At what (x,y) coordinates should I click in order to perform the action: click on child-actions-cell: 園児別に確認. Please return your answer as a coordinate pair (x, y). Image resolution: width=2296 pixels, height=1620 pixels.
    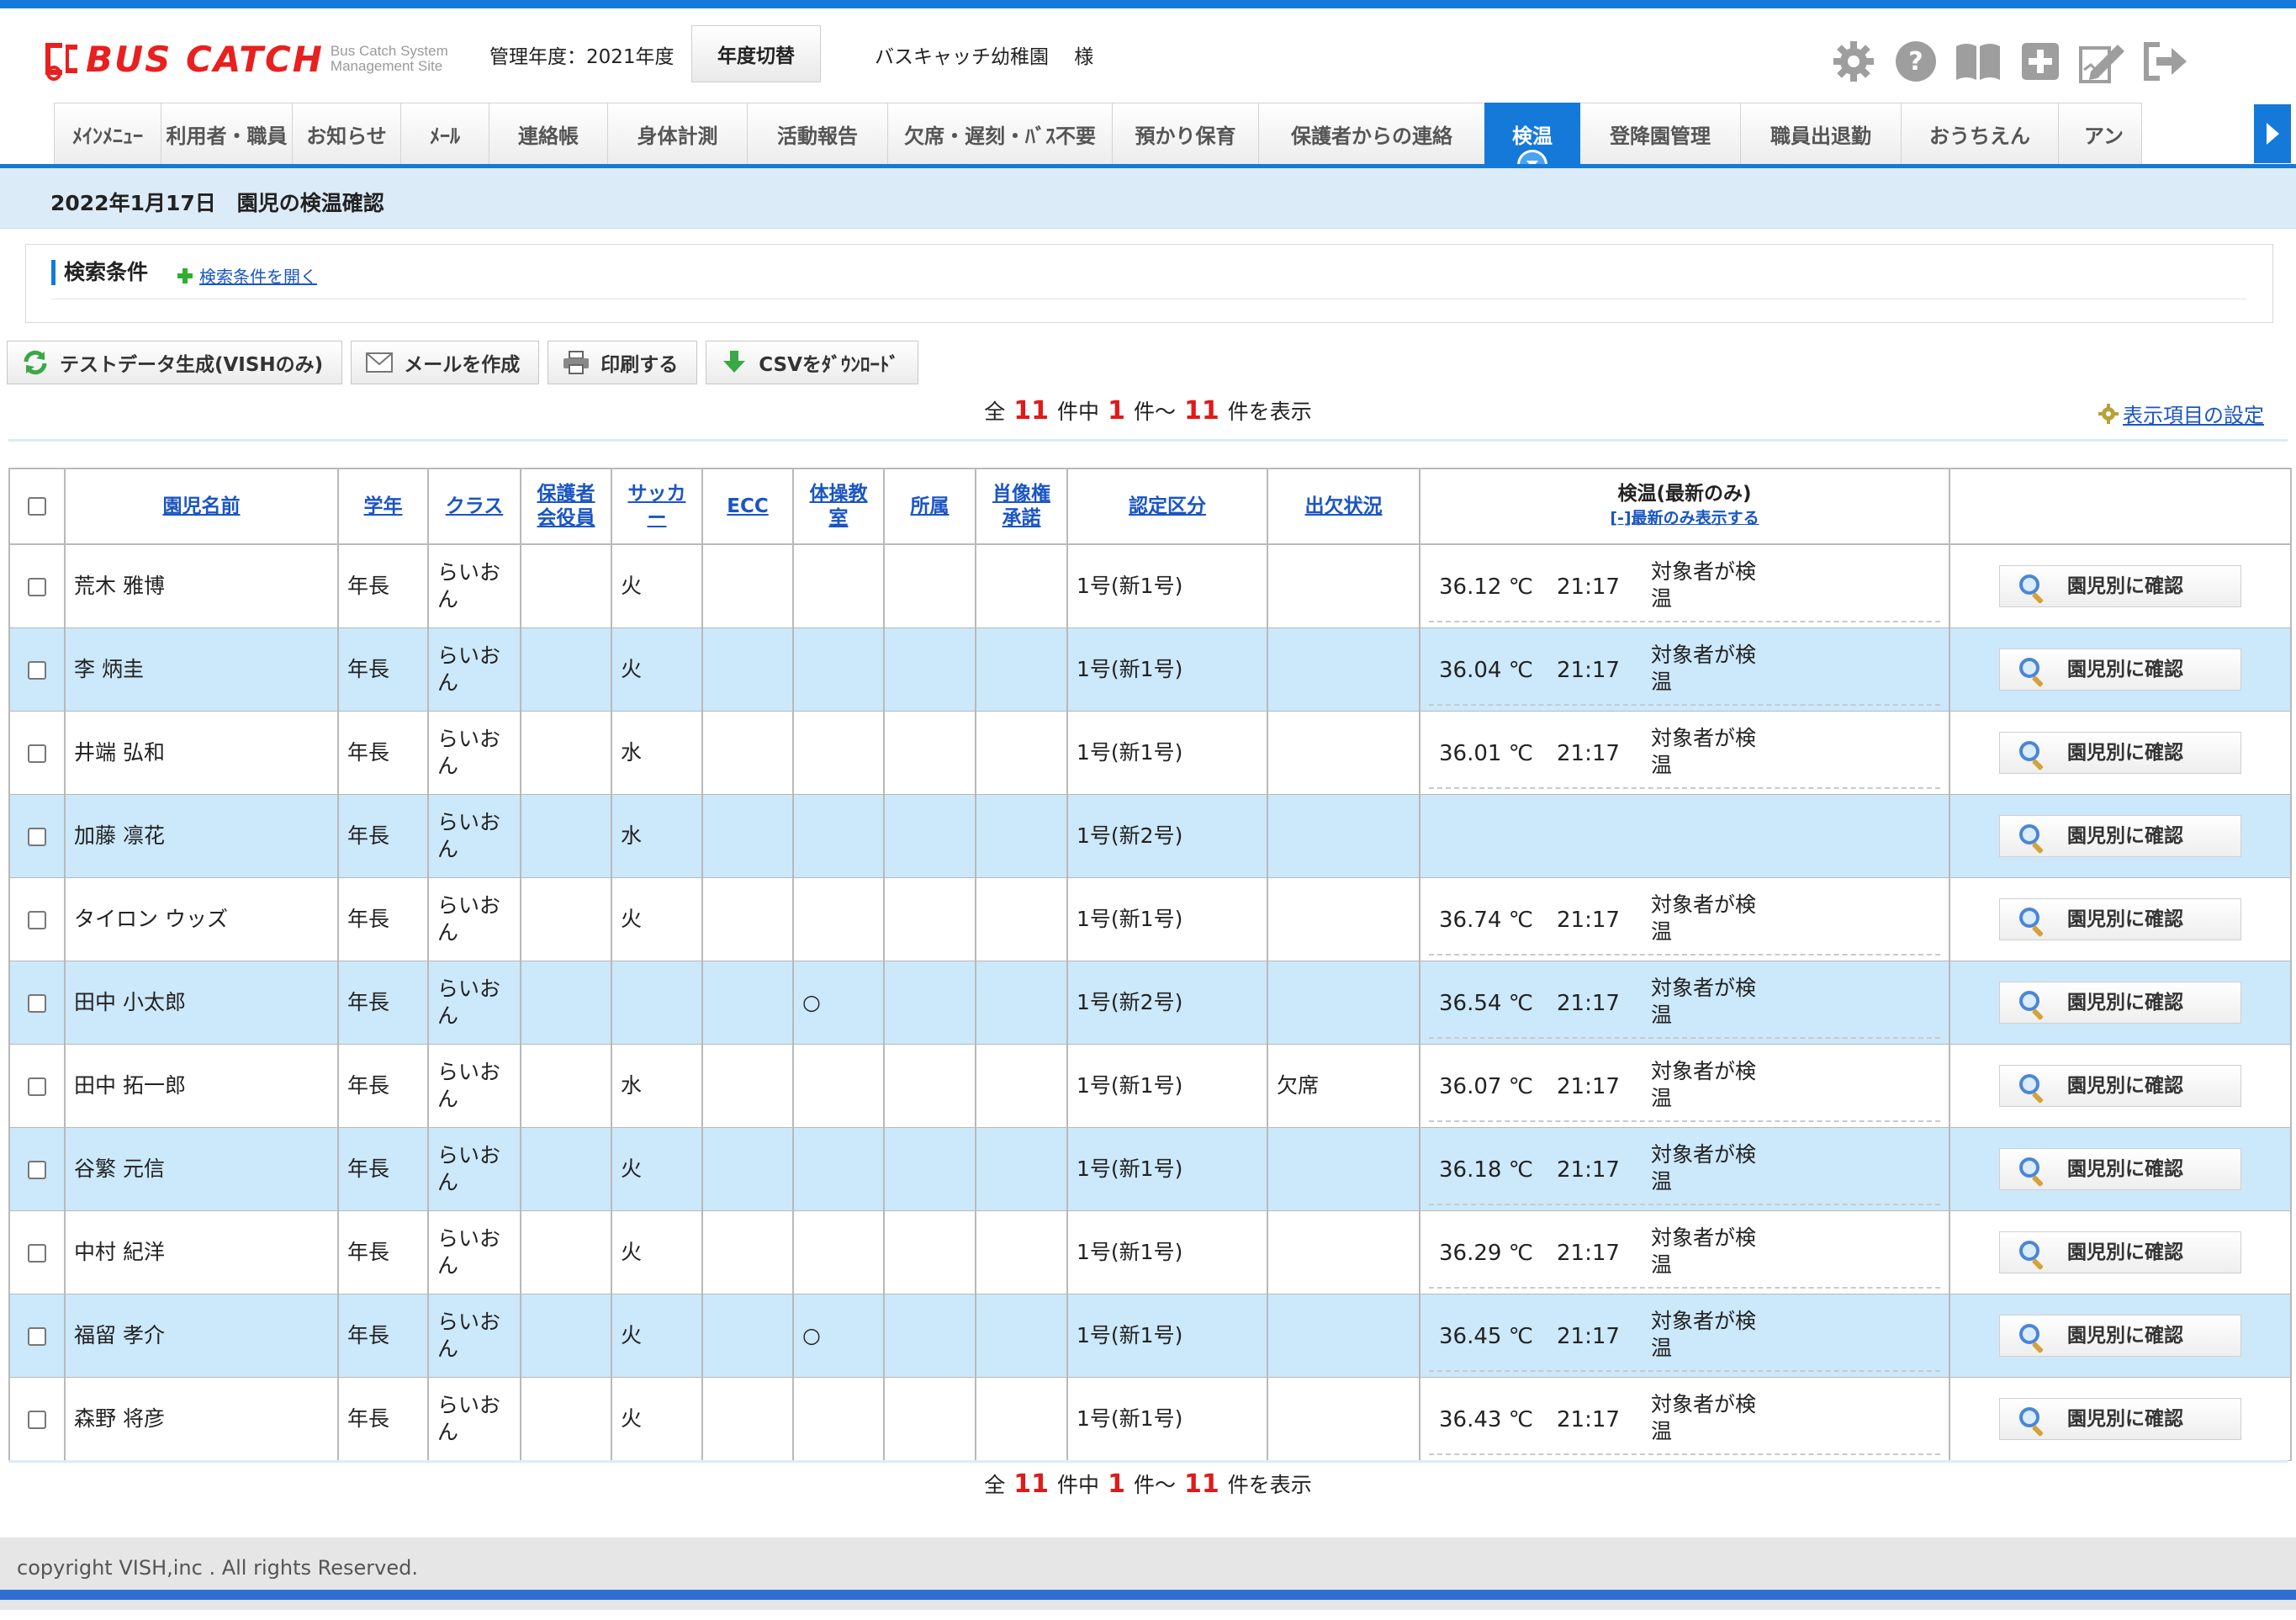
    Looking at the image, I should click on (2120, 669).